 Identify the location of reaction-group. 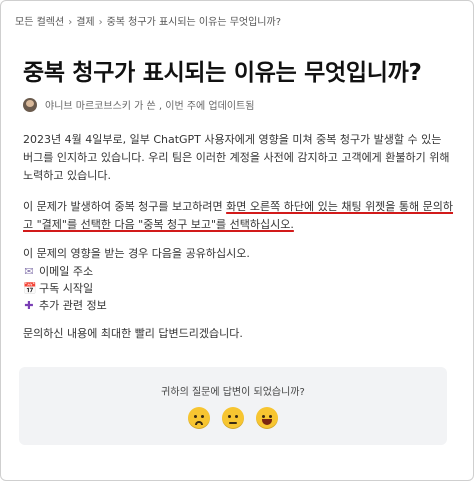
(233, 418).